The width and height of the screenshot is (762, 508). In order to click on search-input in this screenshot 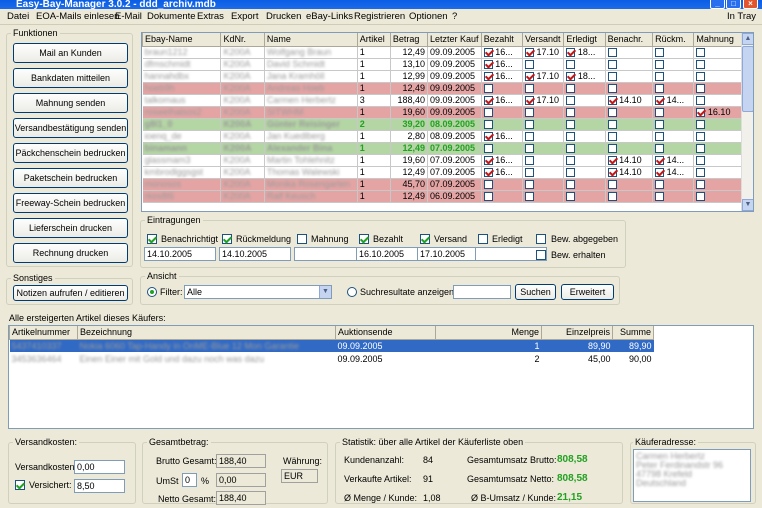, I will do `click(482, 292)`.